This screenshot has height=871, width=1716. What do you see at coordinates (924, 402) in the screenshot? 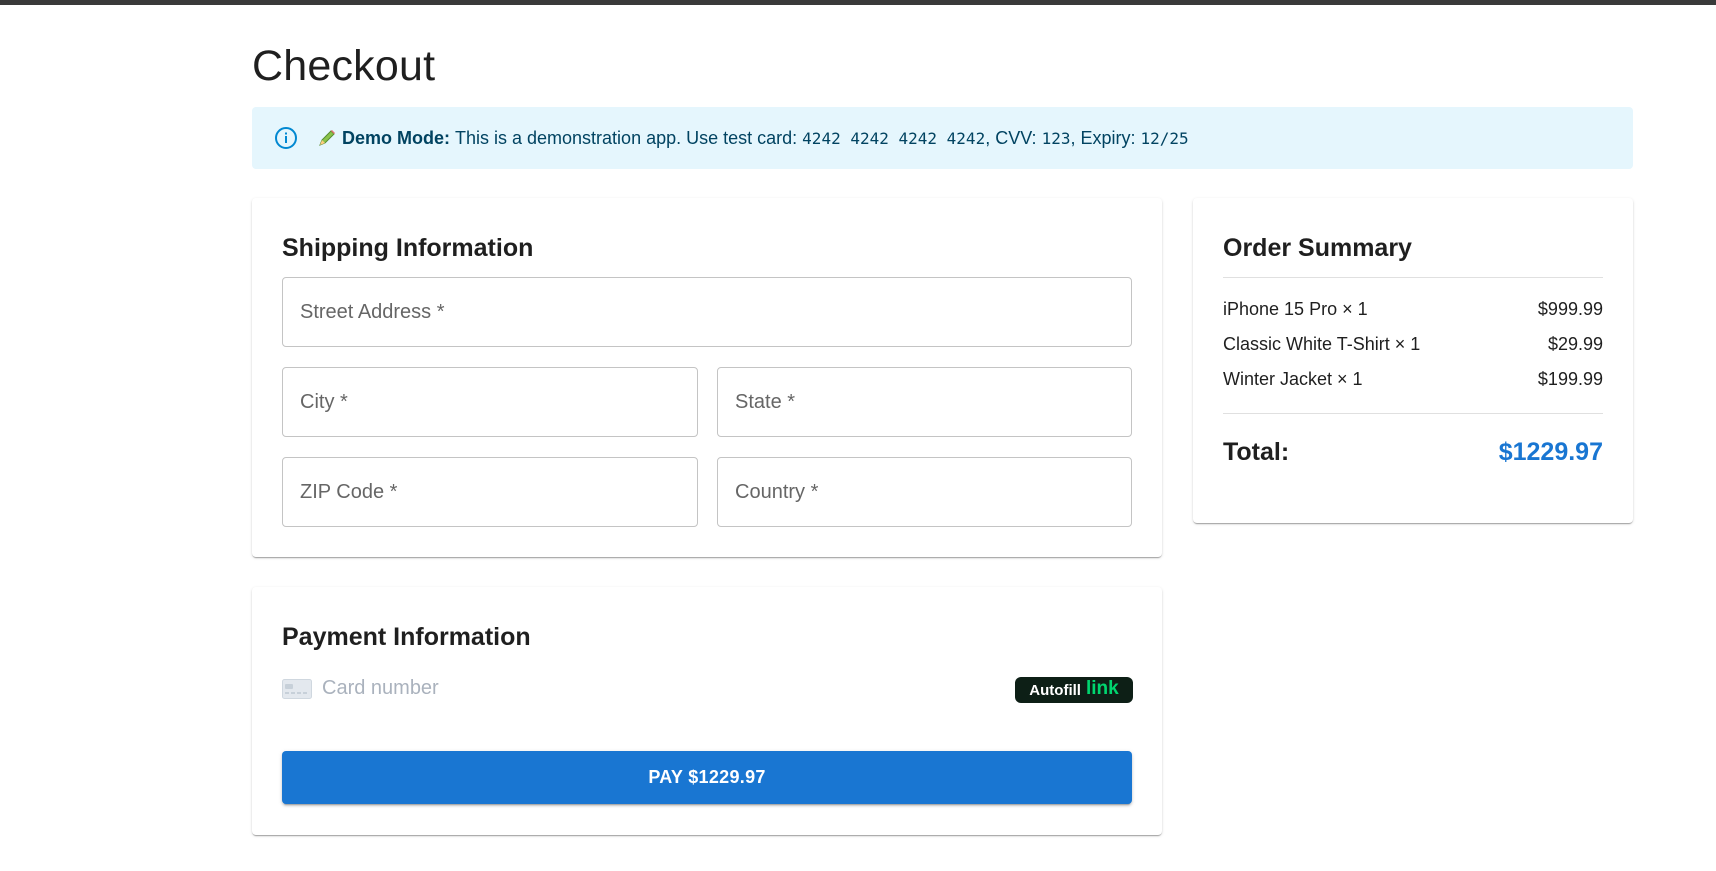
I see `state-field: State *` at bounding box center [924, 402].